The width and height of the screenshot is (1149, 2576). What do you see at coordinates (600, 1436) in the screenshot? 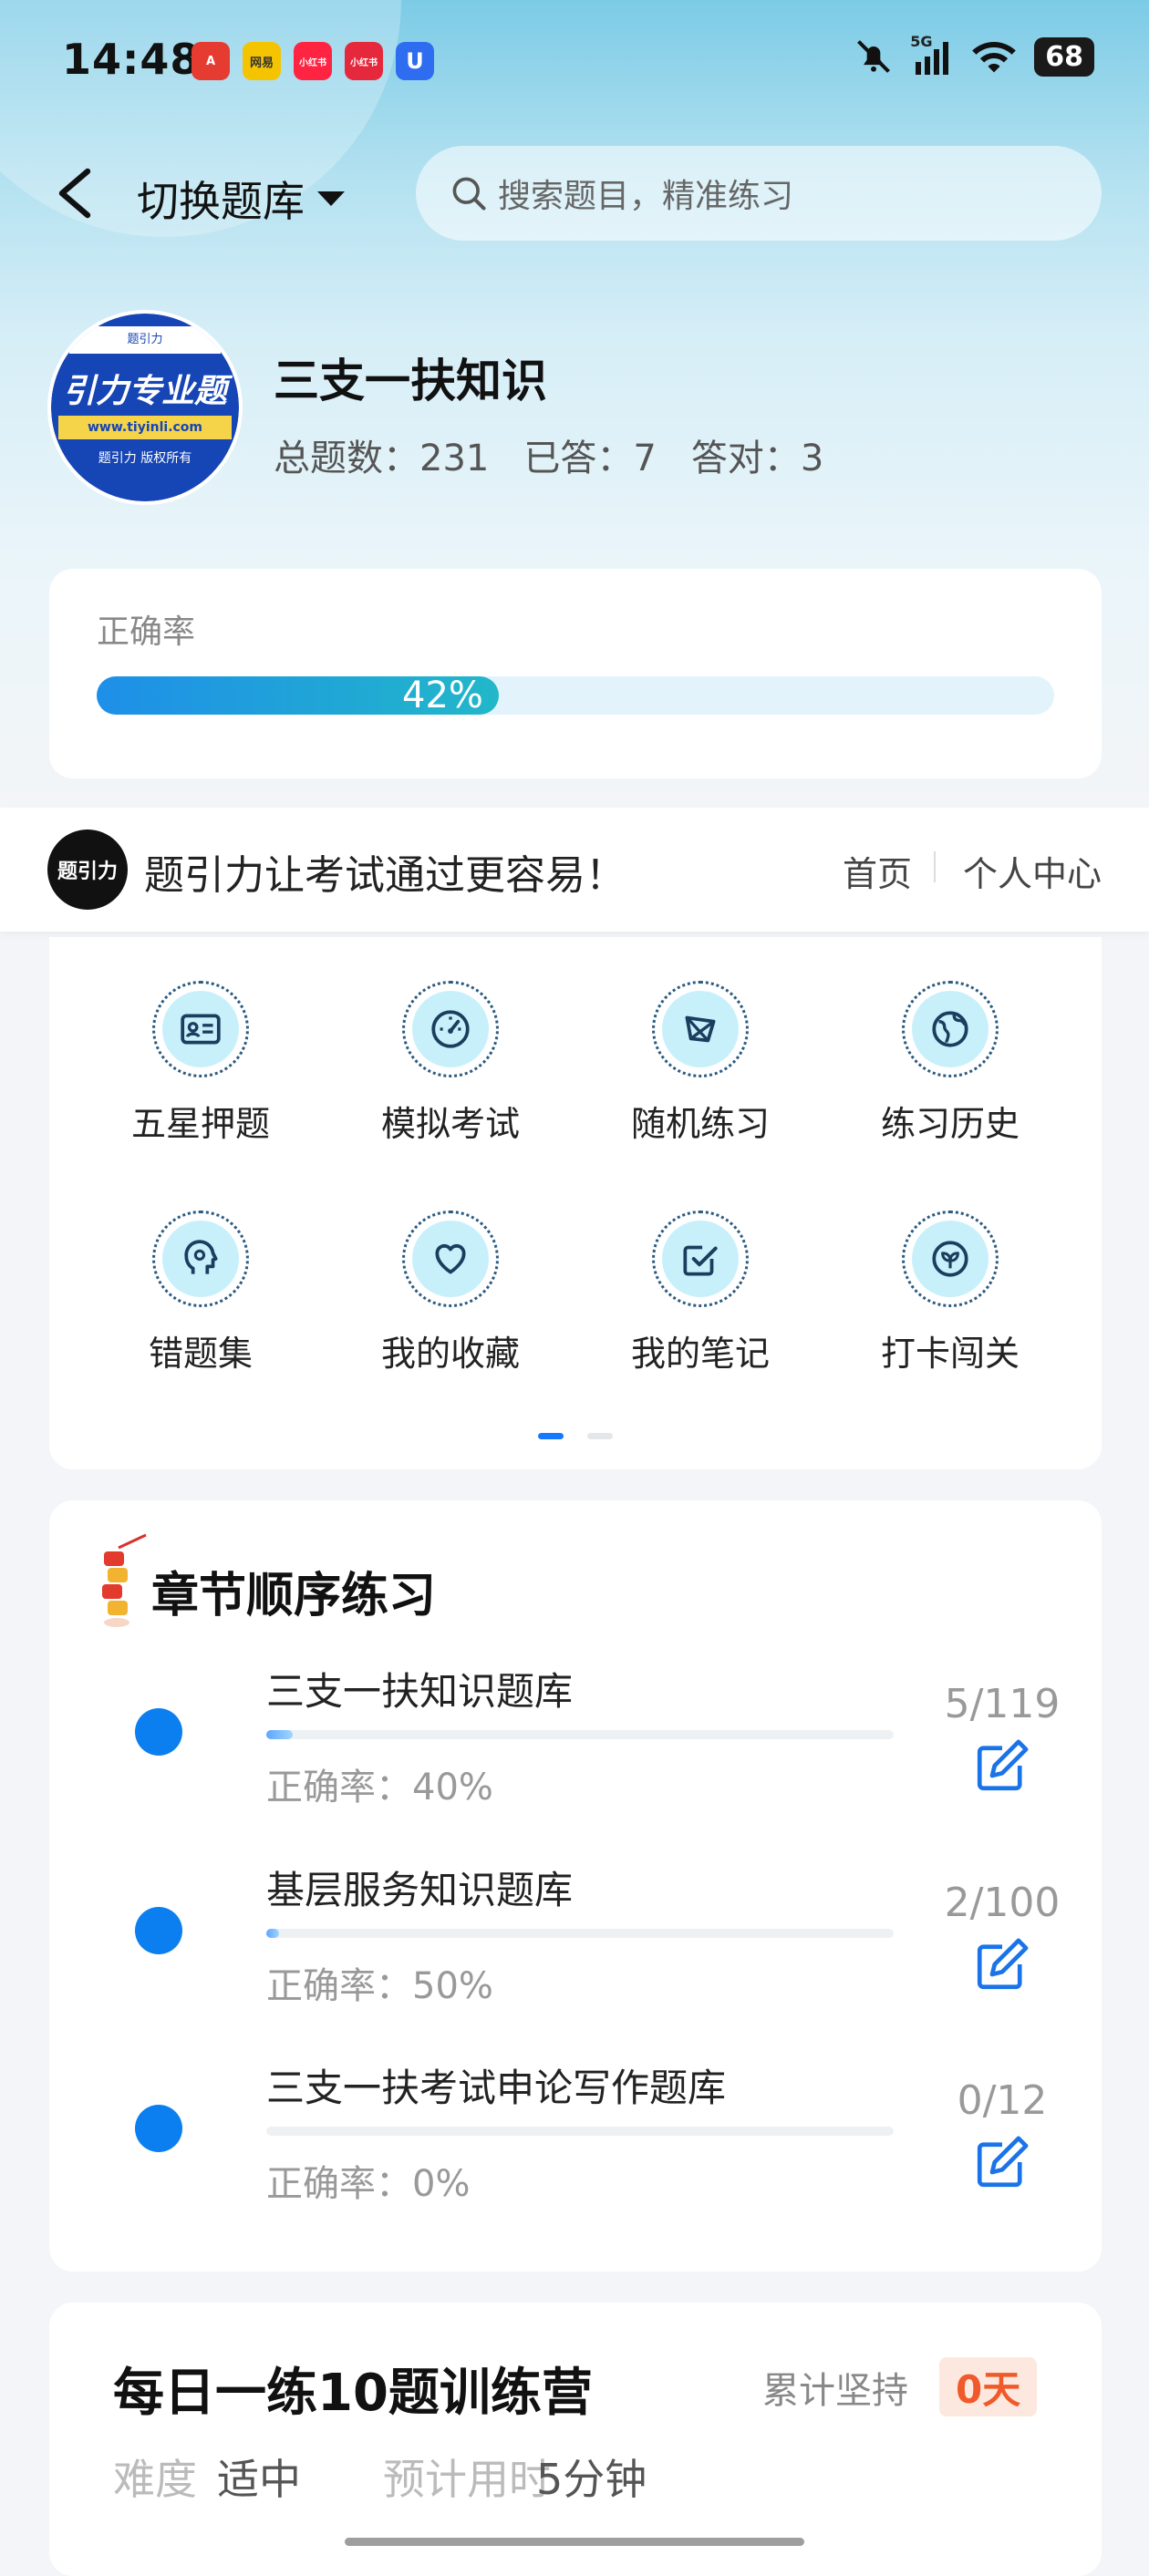
I see `page-dot` at bounding box center [600, 1436].